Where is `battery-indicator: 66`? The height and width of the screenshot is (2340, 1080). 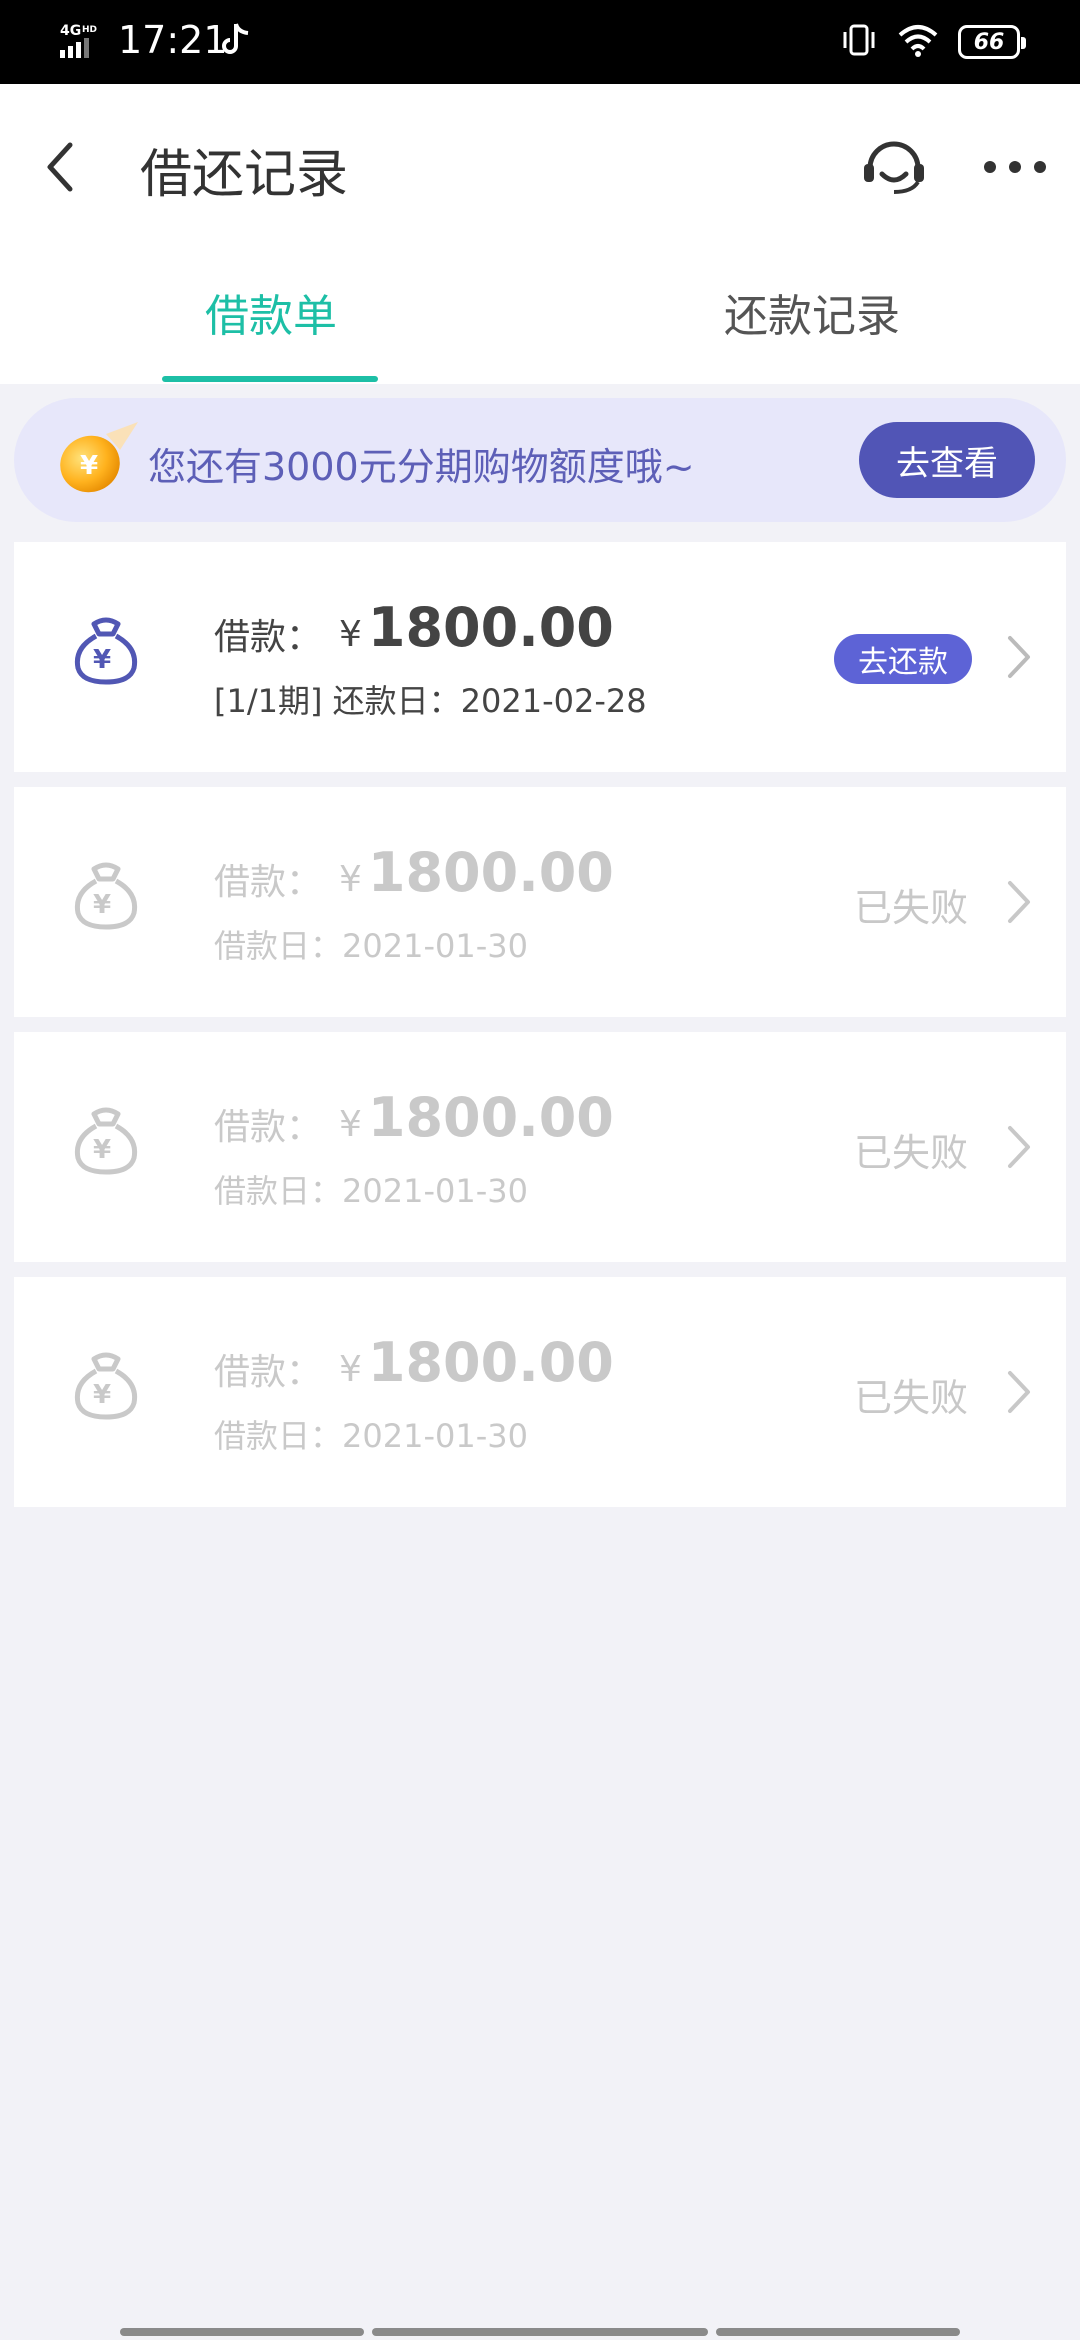 battery-indicator: 66 is located at coordinates (992, 42).